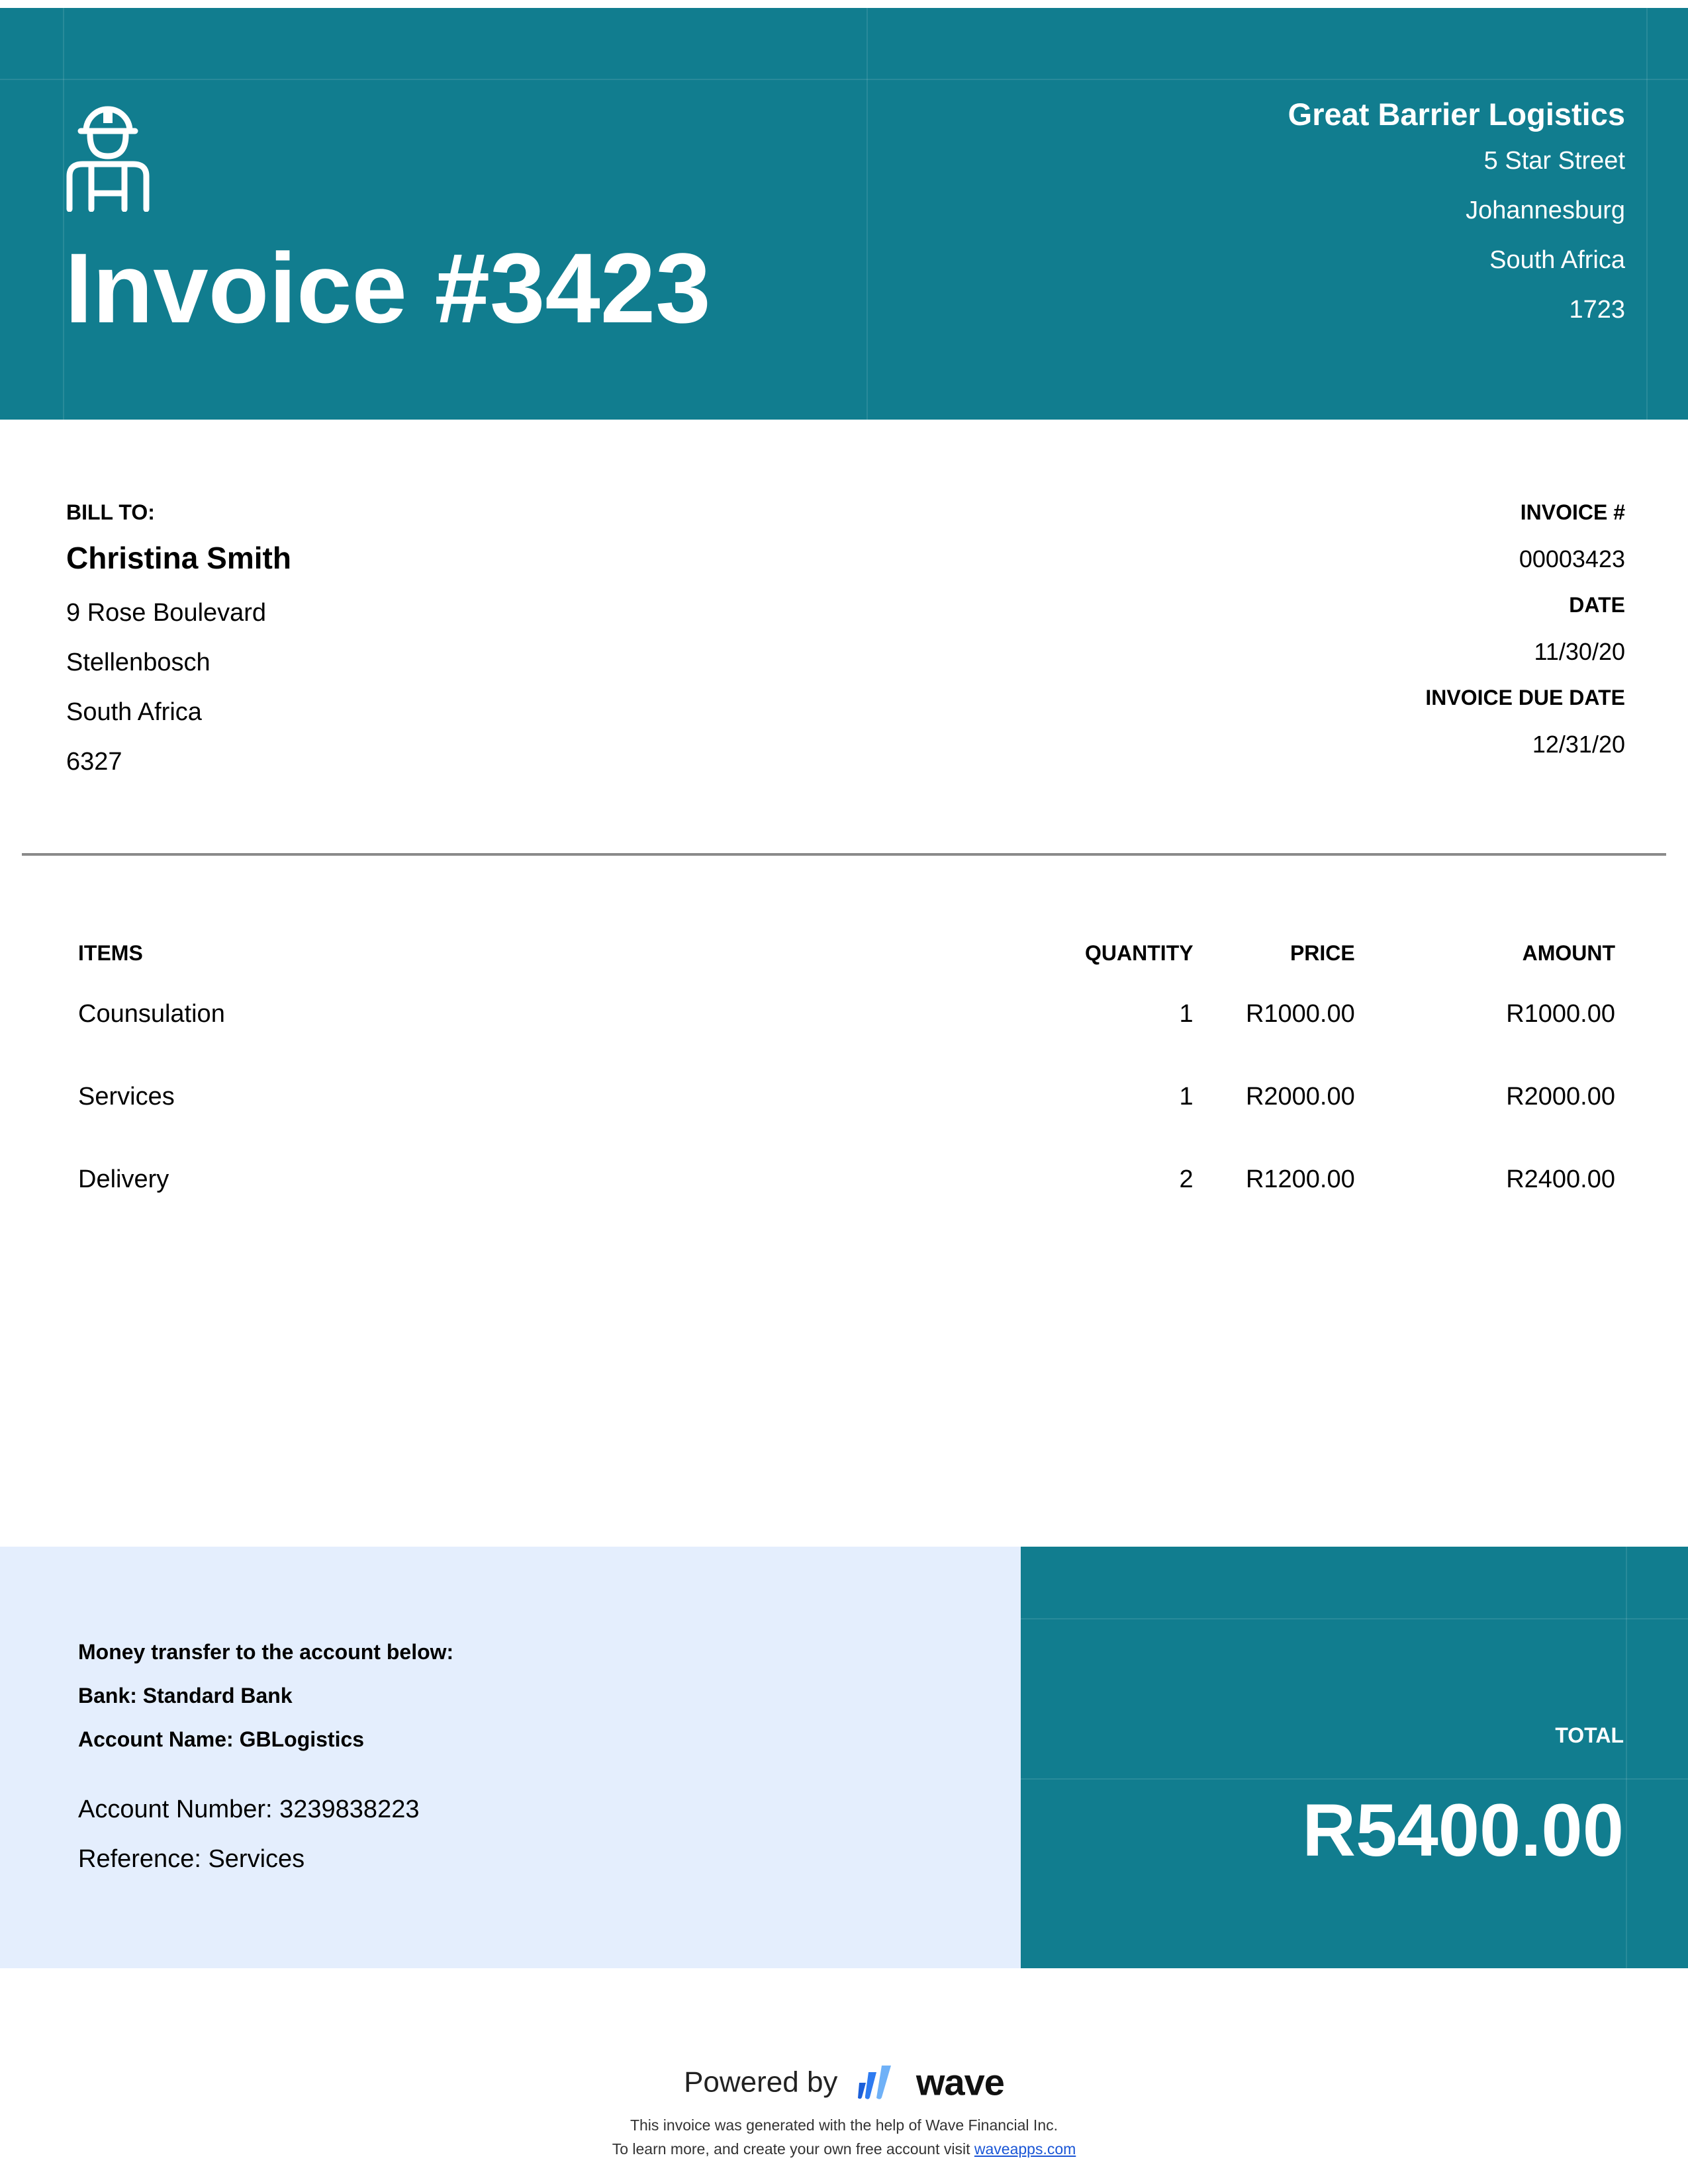 The image size is (1688, 2184). Describe the element at coordinates (249, 1809) in the screenshot. I see `account-number: Account Number: 3239838223` at that location.